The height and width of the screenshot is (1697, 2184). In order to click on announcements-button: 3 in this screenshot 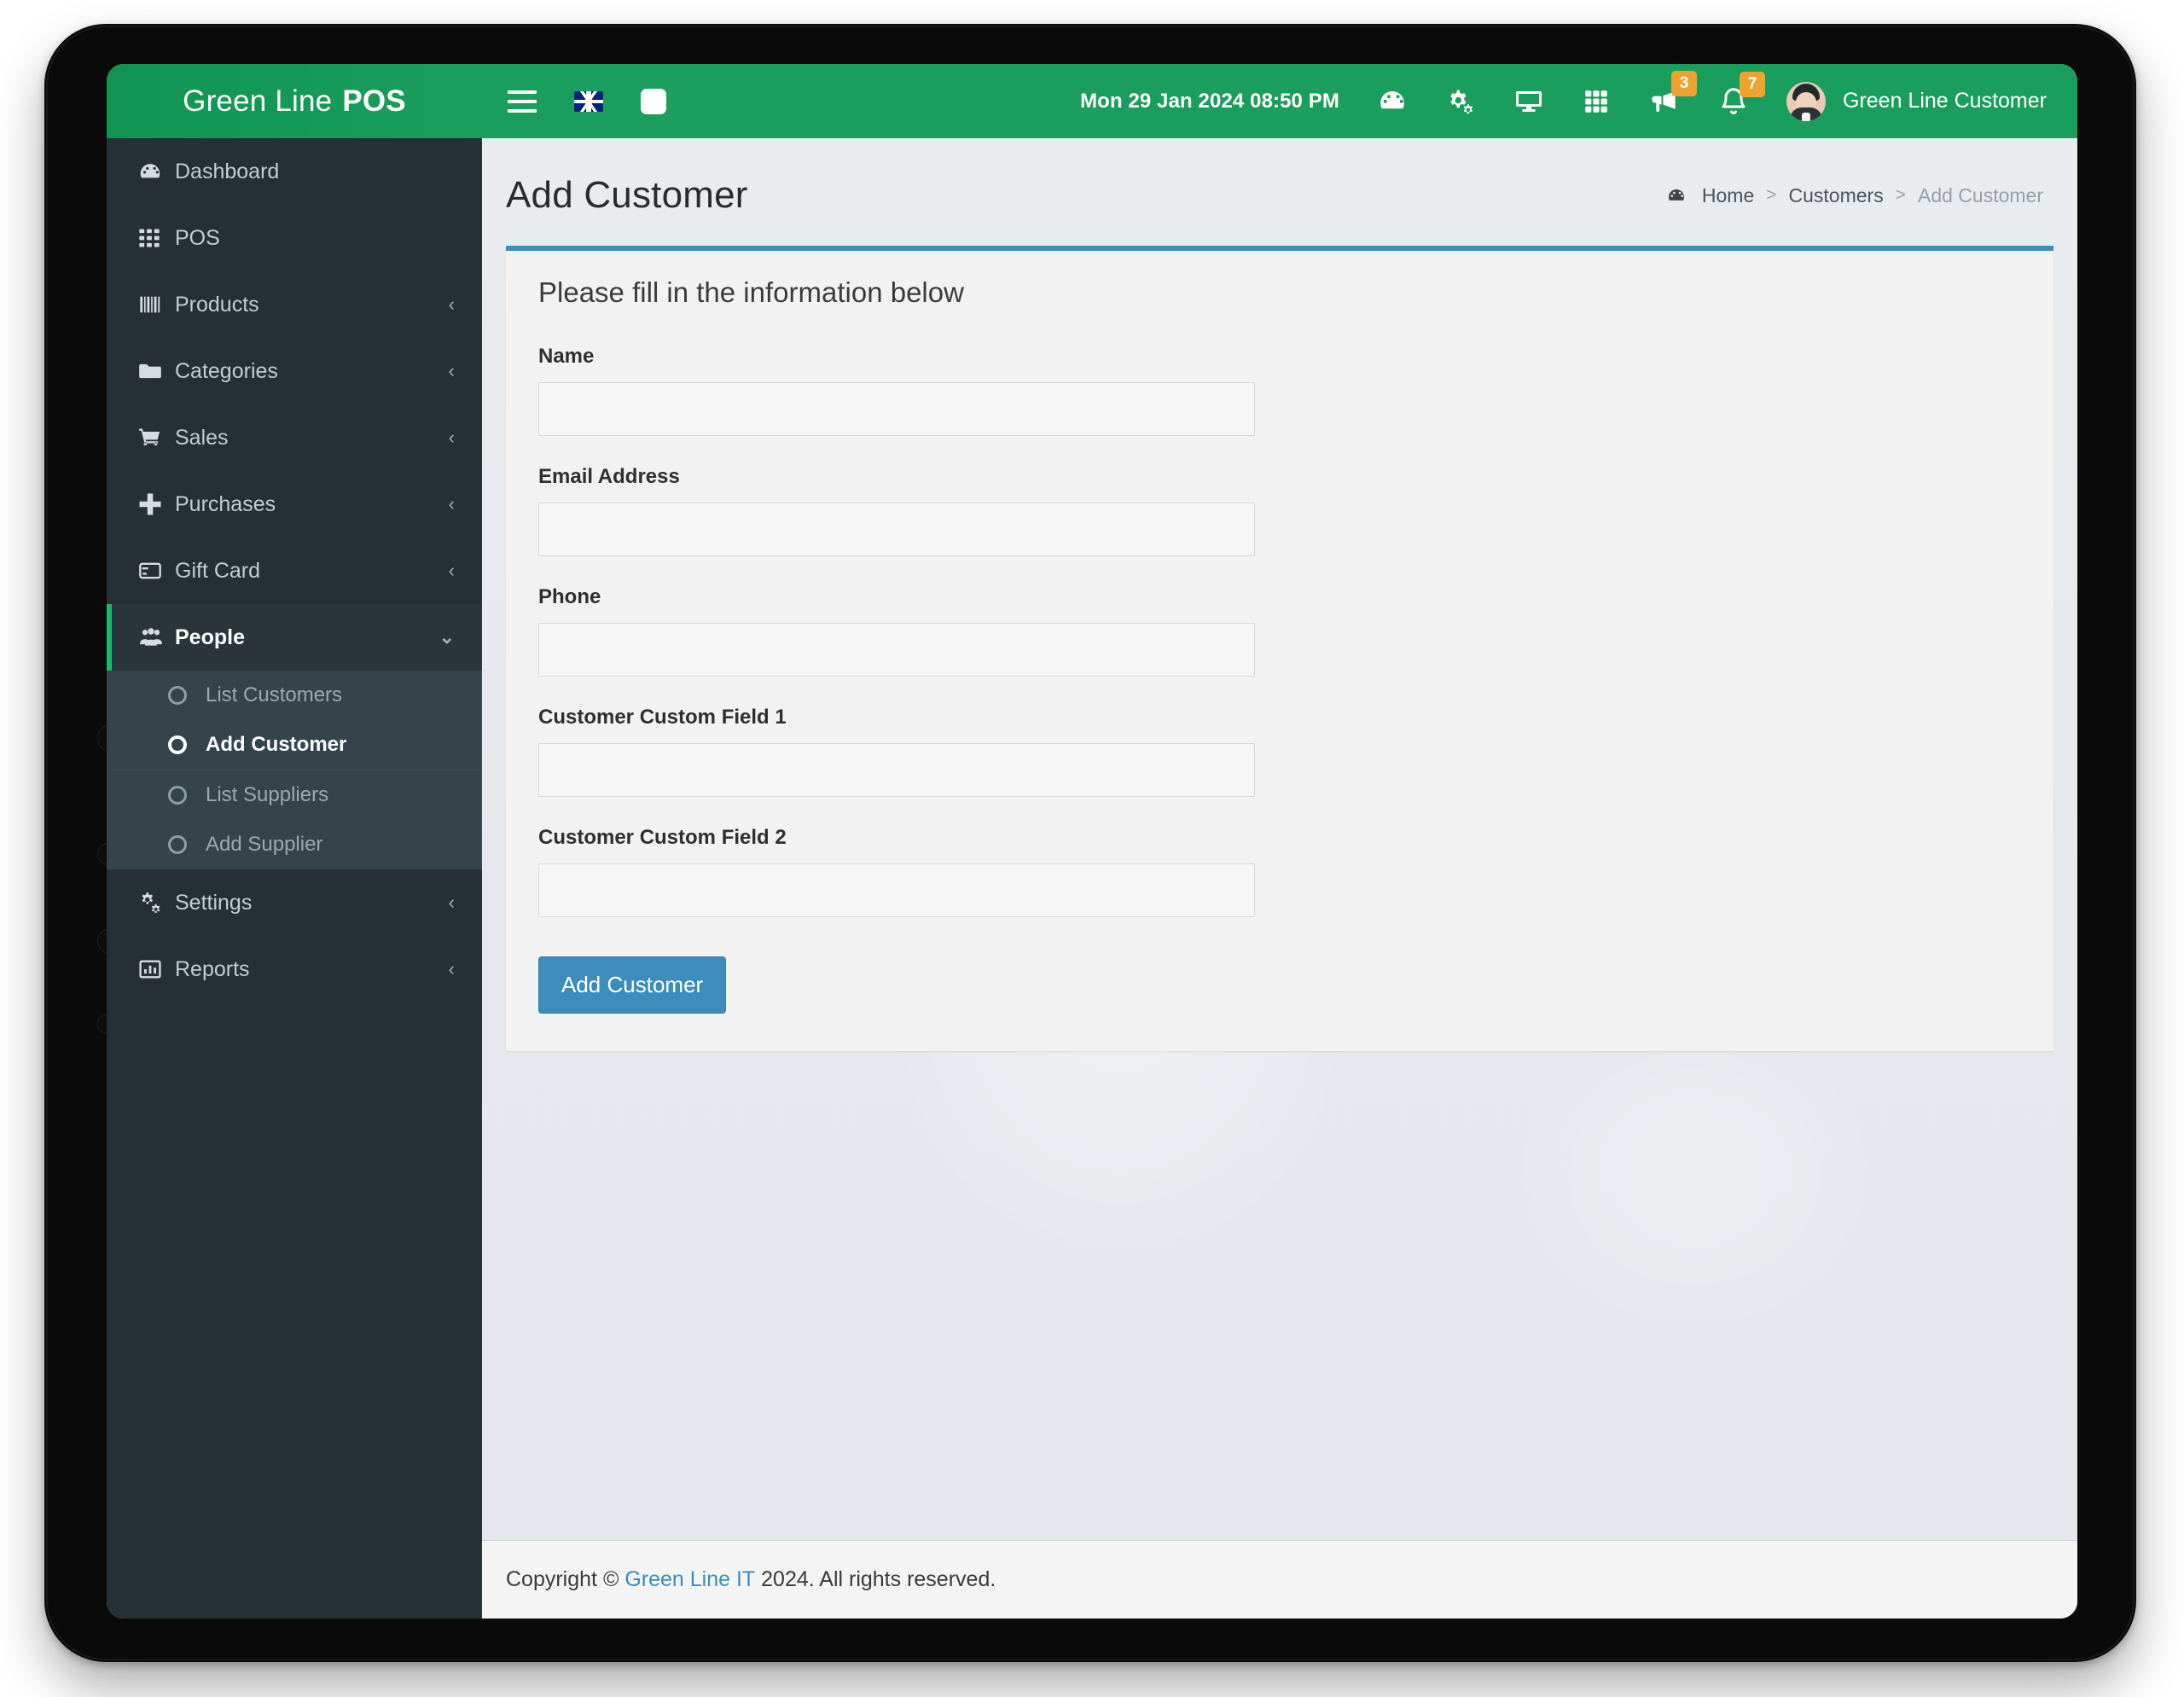, I will do `click(1673, 94)`.